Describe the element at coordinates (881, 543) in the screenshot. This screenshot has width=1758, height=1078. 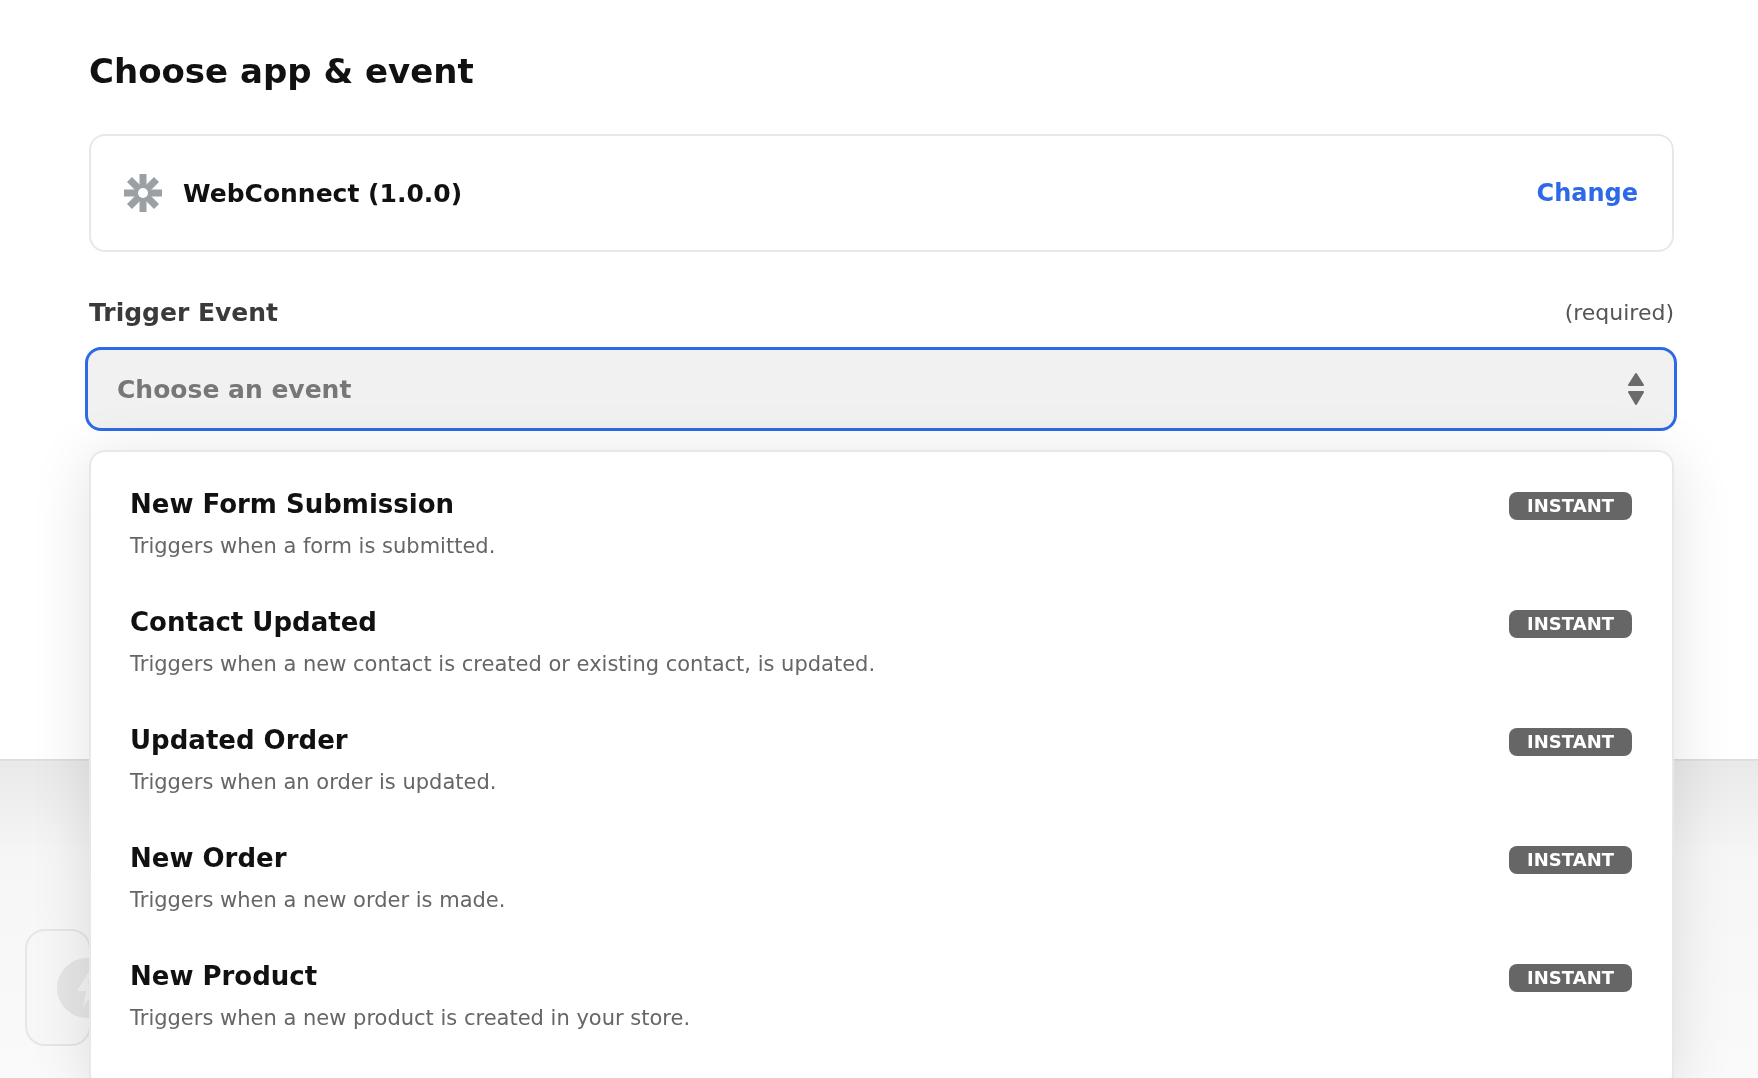
I see `event-option: New Form Submission Triggers when a form is submitted. INSTANT` at that location.